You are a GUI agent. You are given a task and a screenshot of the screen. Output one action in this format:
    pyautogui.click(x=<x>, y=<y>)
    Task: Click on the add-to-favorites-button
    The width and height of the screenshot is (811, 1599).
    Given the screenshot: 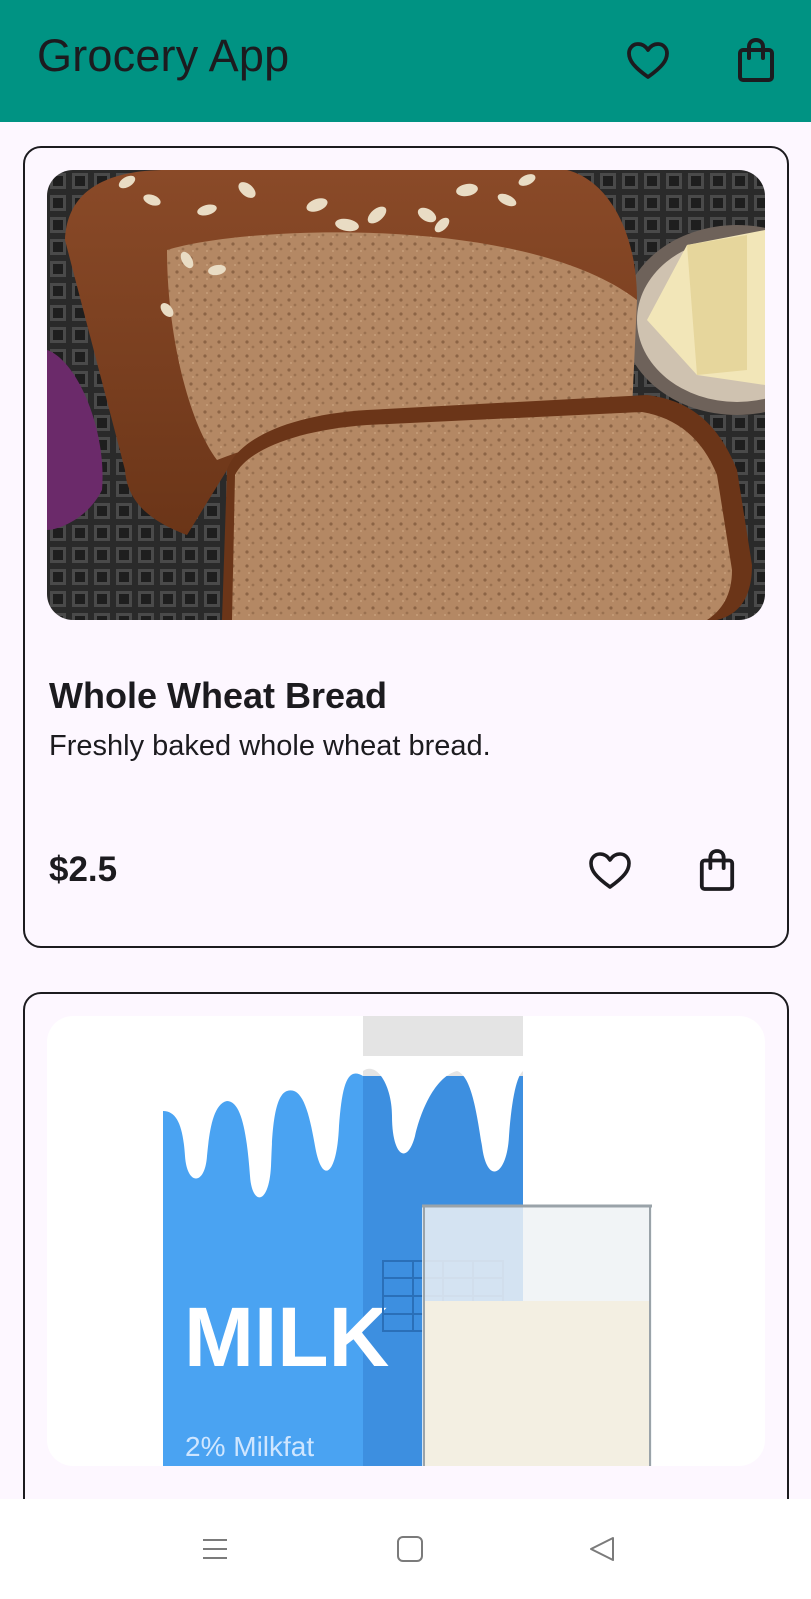 What is the action you would take?
    pyautogui.click(x=610, y=870)
    